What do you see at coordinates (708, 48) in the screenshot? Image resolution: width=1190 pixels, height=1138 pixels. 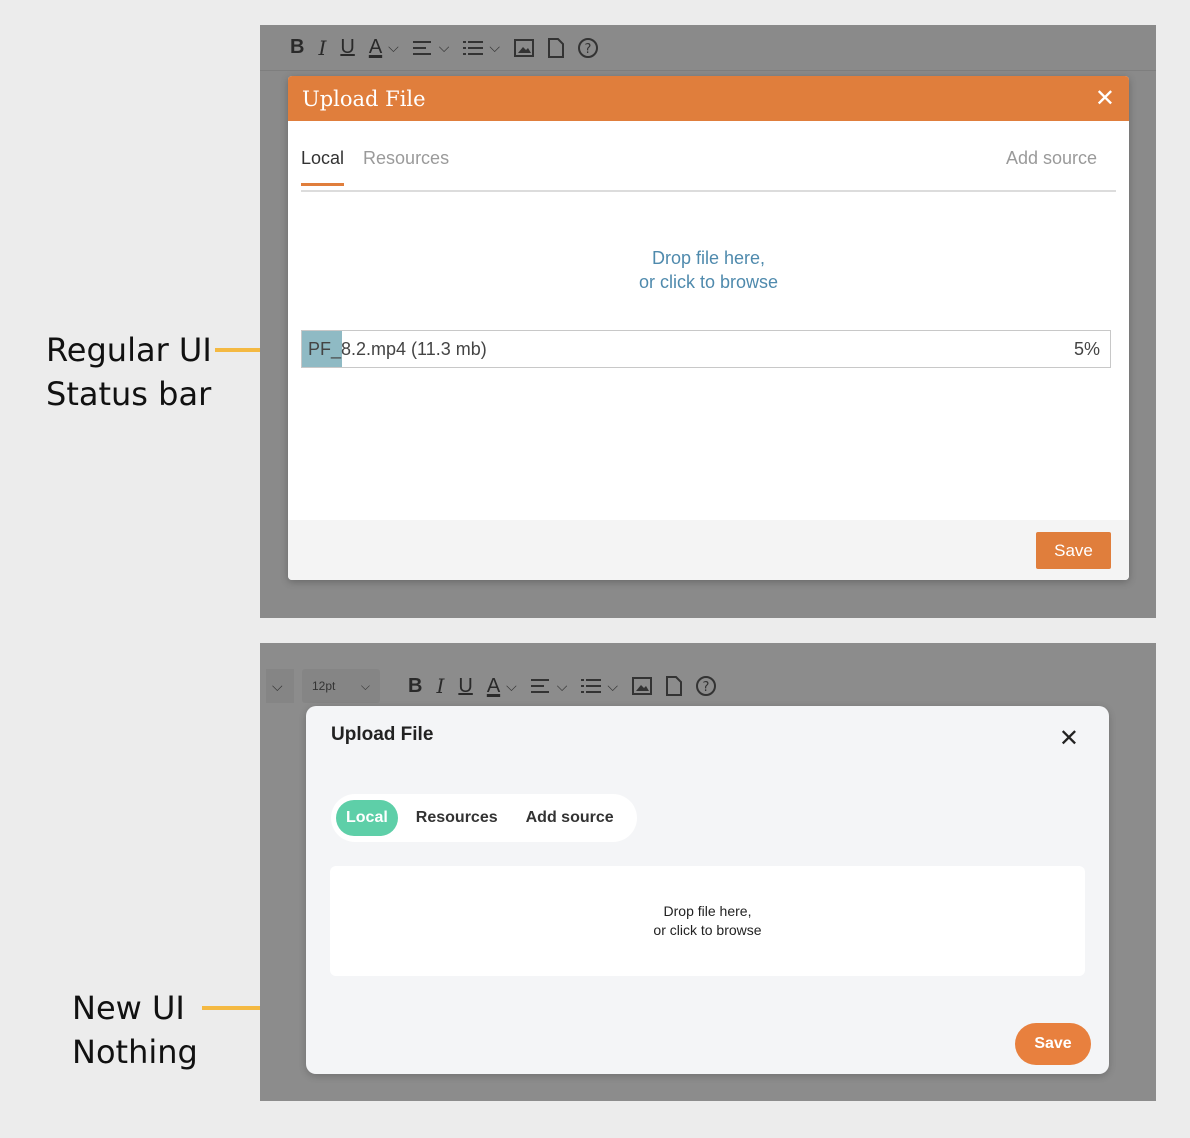 I see `editor-toolbar: B I U A ⌵ ⌵ ⌵ ?` at bounding box center [708, 48].